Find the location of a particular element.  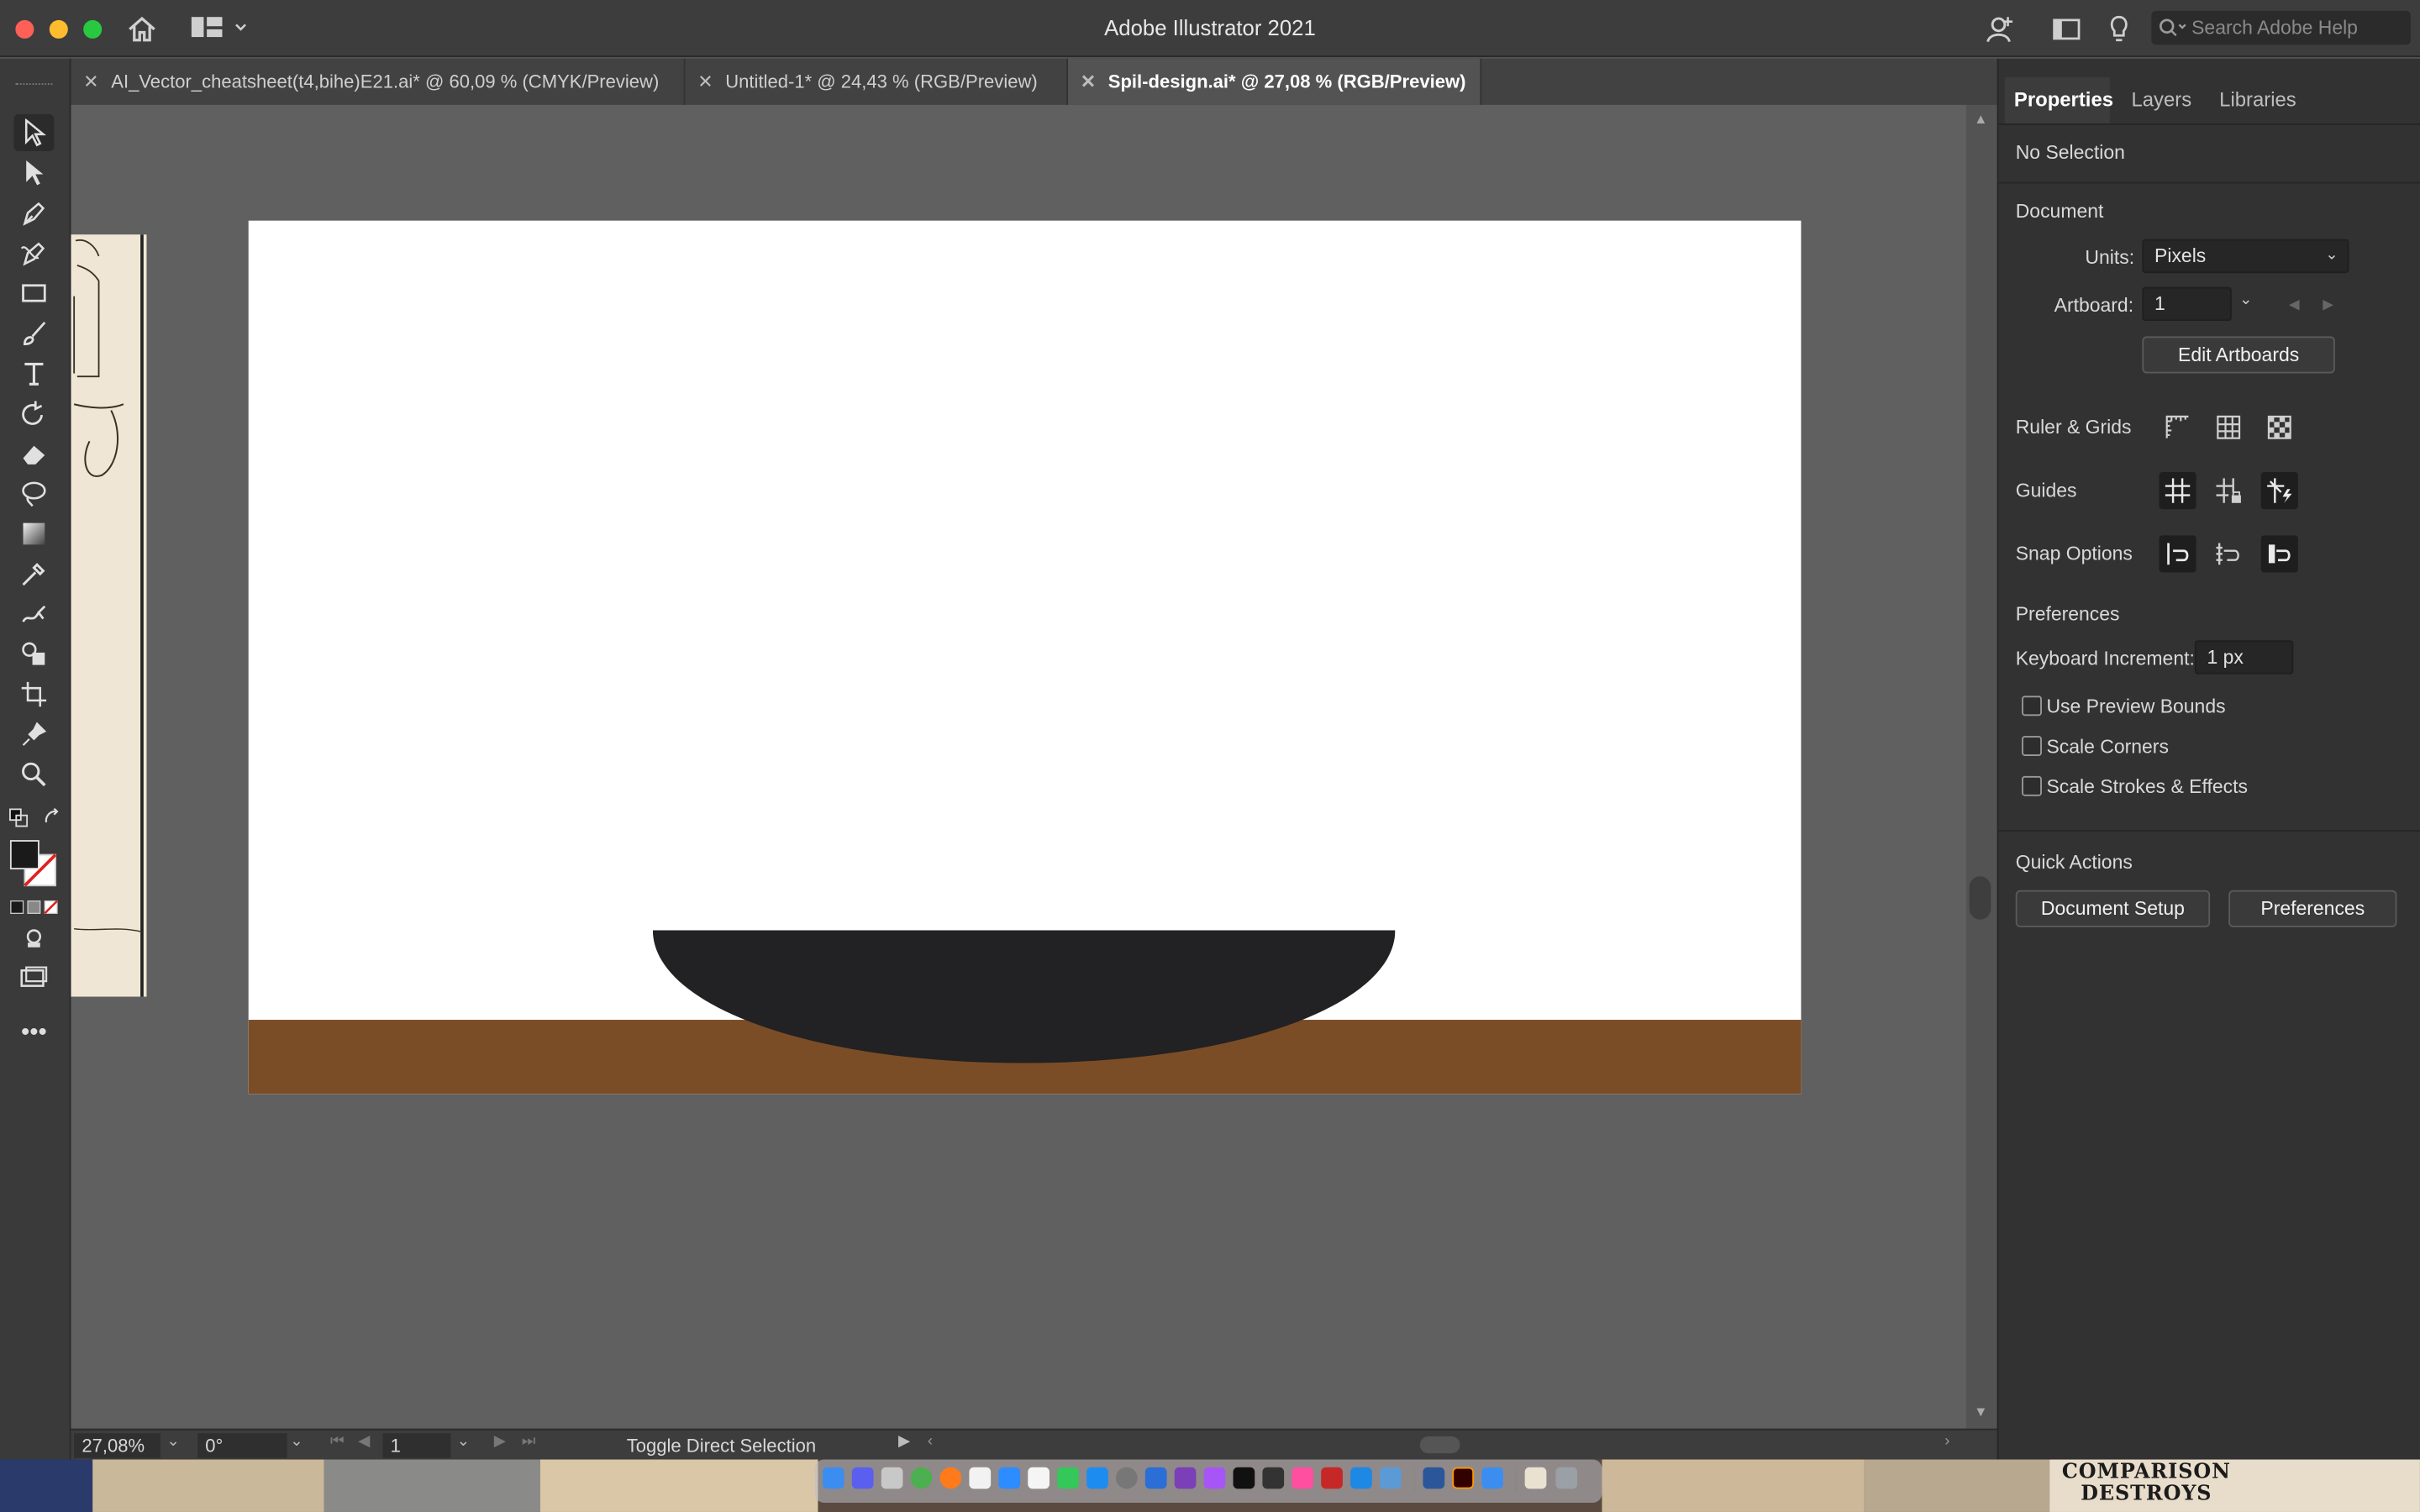

use-preview-bounds-checkbox is located at coordinates (2032, 706).